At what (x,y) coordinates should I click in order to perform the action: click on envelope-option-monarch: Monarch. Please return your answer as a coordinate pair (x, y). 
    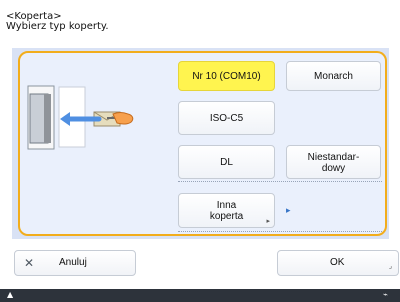
    Looking at the image, I should click on (333, 76).